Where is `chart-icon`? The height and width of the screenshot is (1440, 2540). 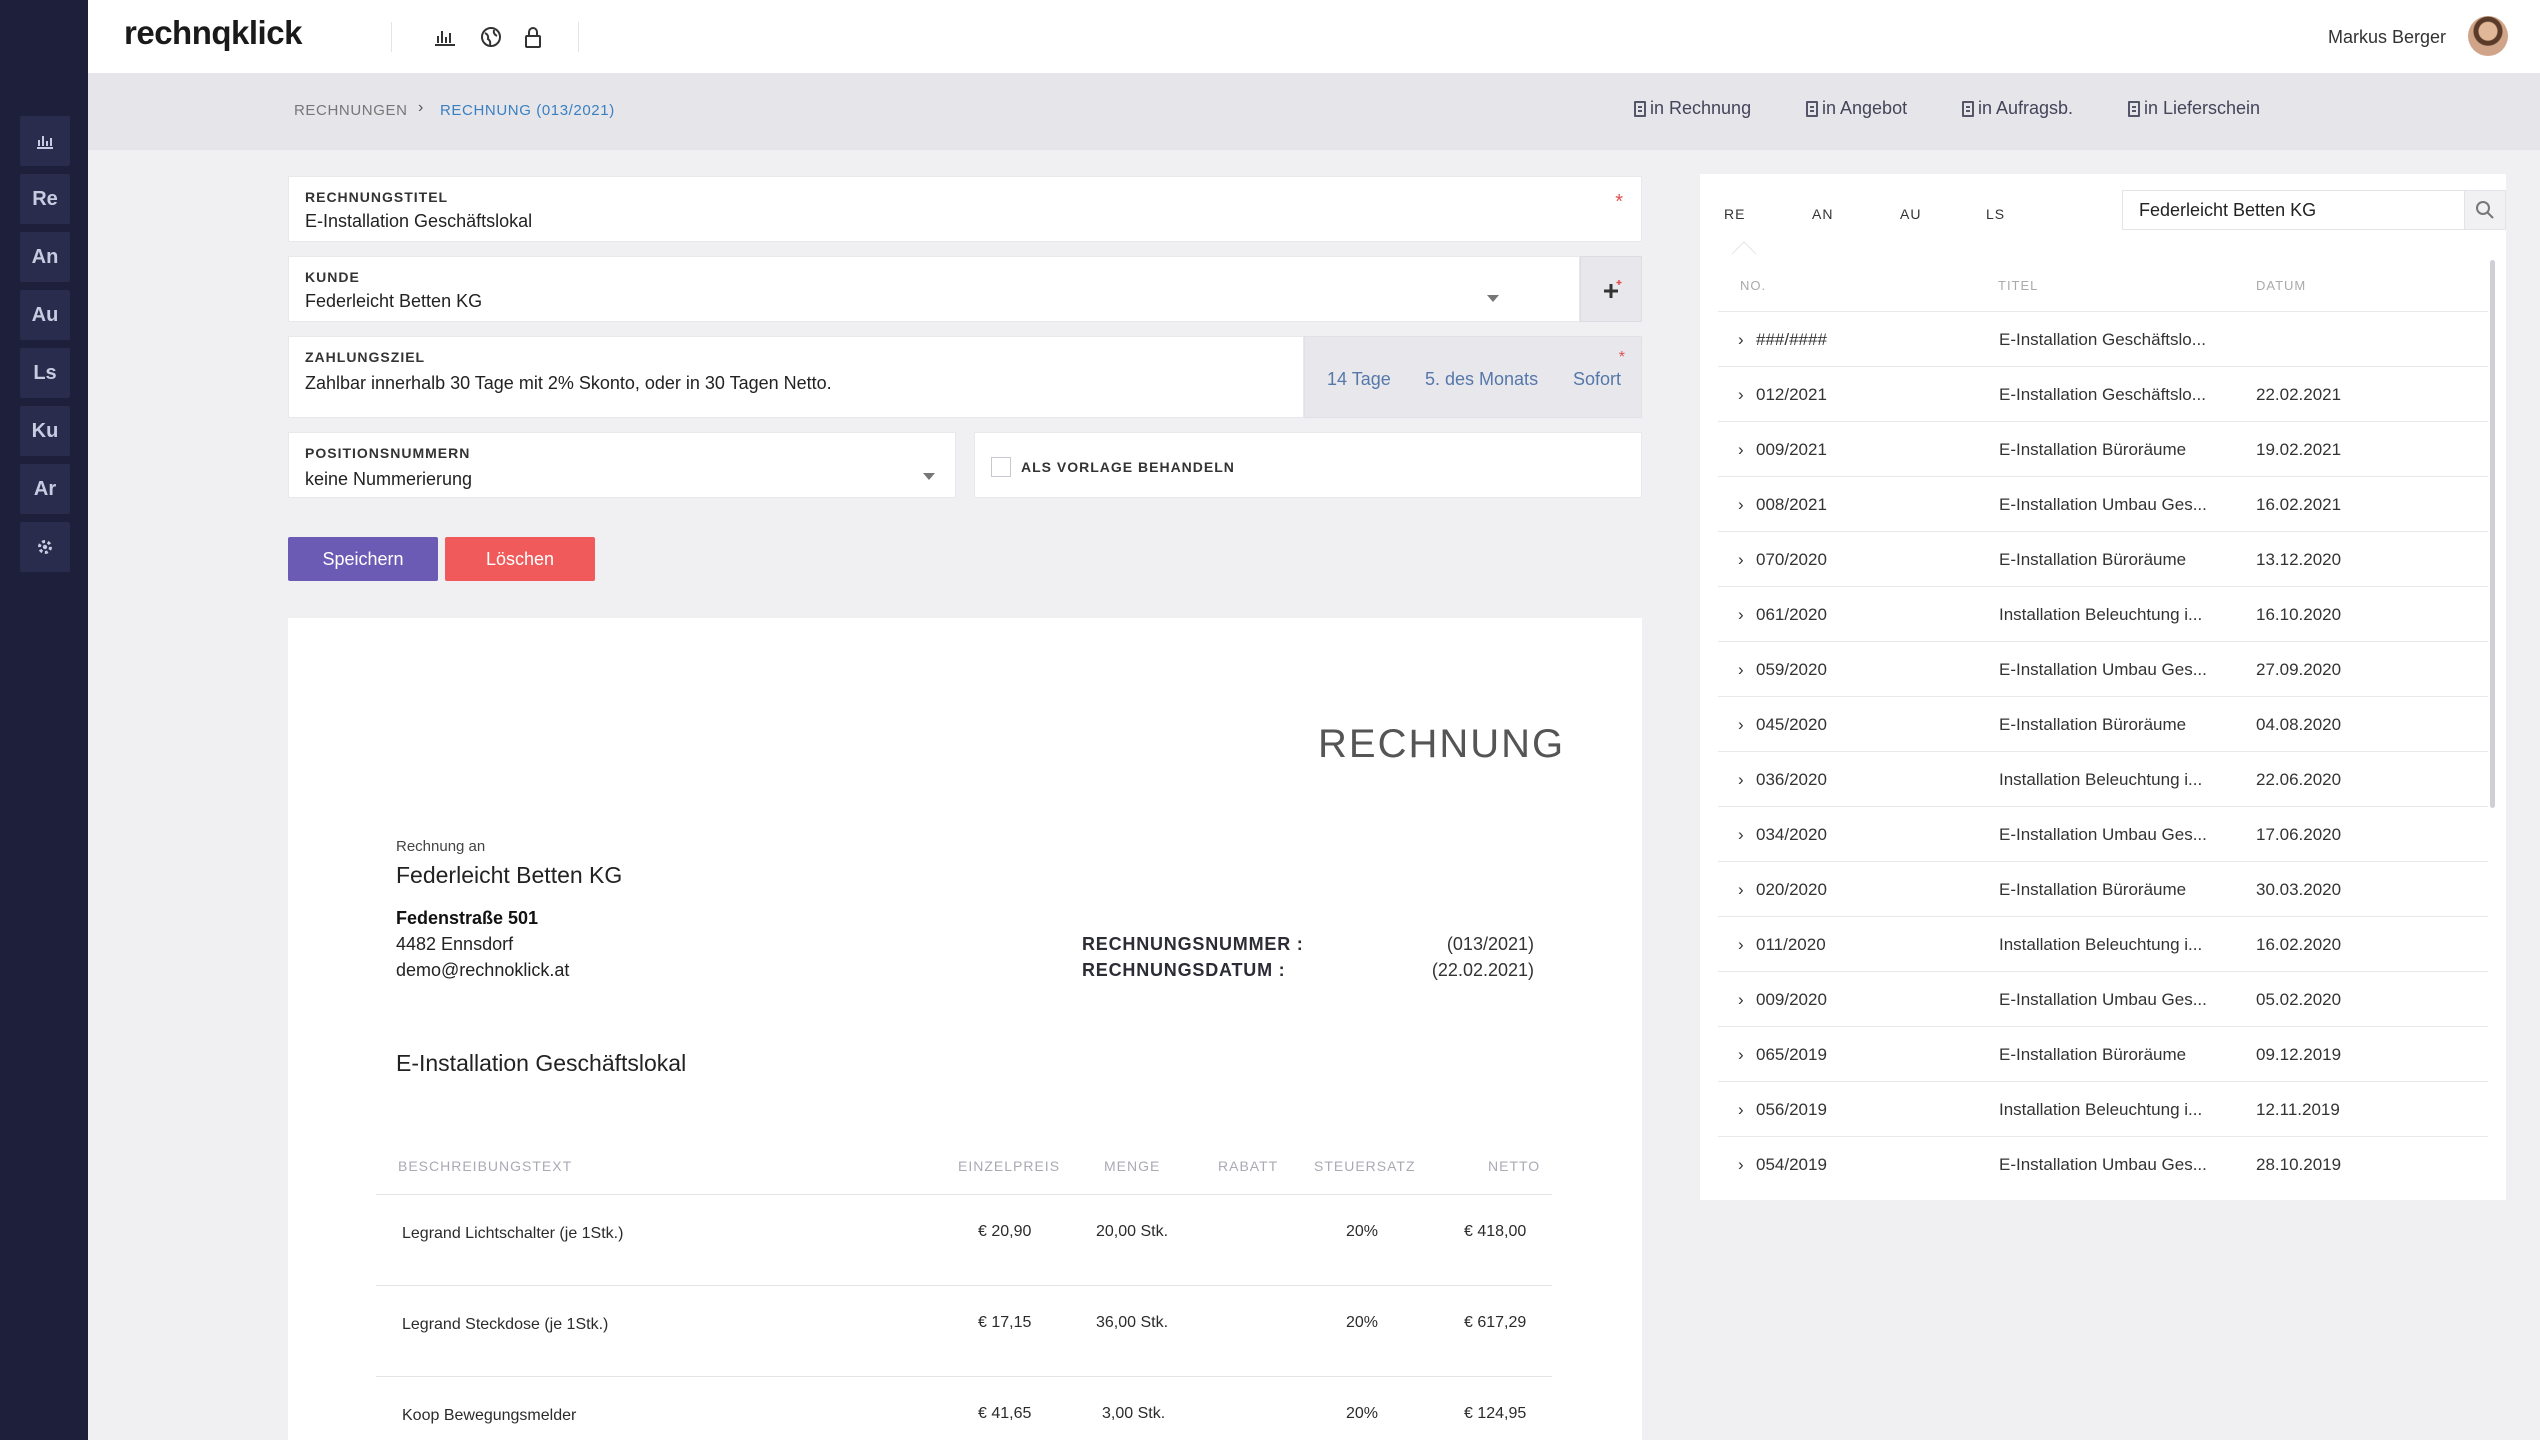 chart-icon is located at coordinates (445, 37).